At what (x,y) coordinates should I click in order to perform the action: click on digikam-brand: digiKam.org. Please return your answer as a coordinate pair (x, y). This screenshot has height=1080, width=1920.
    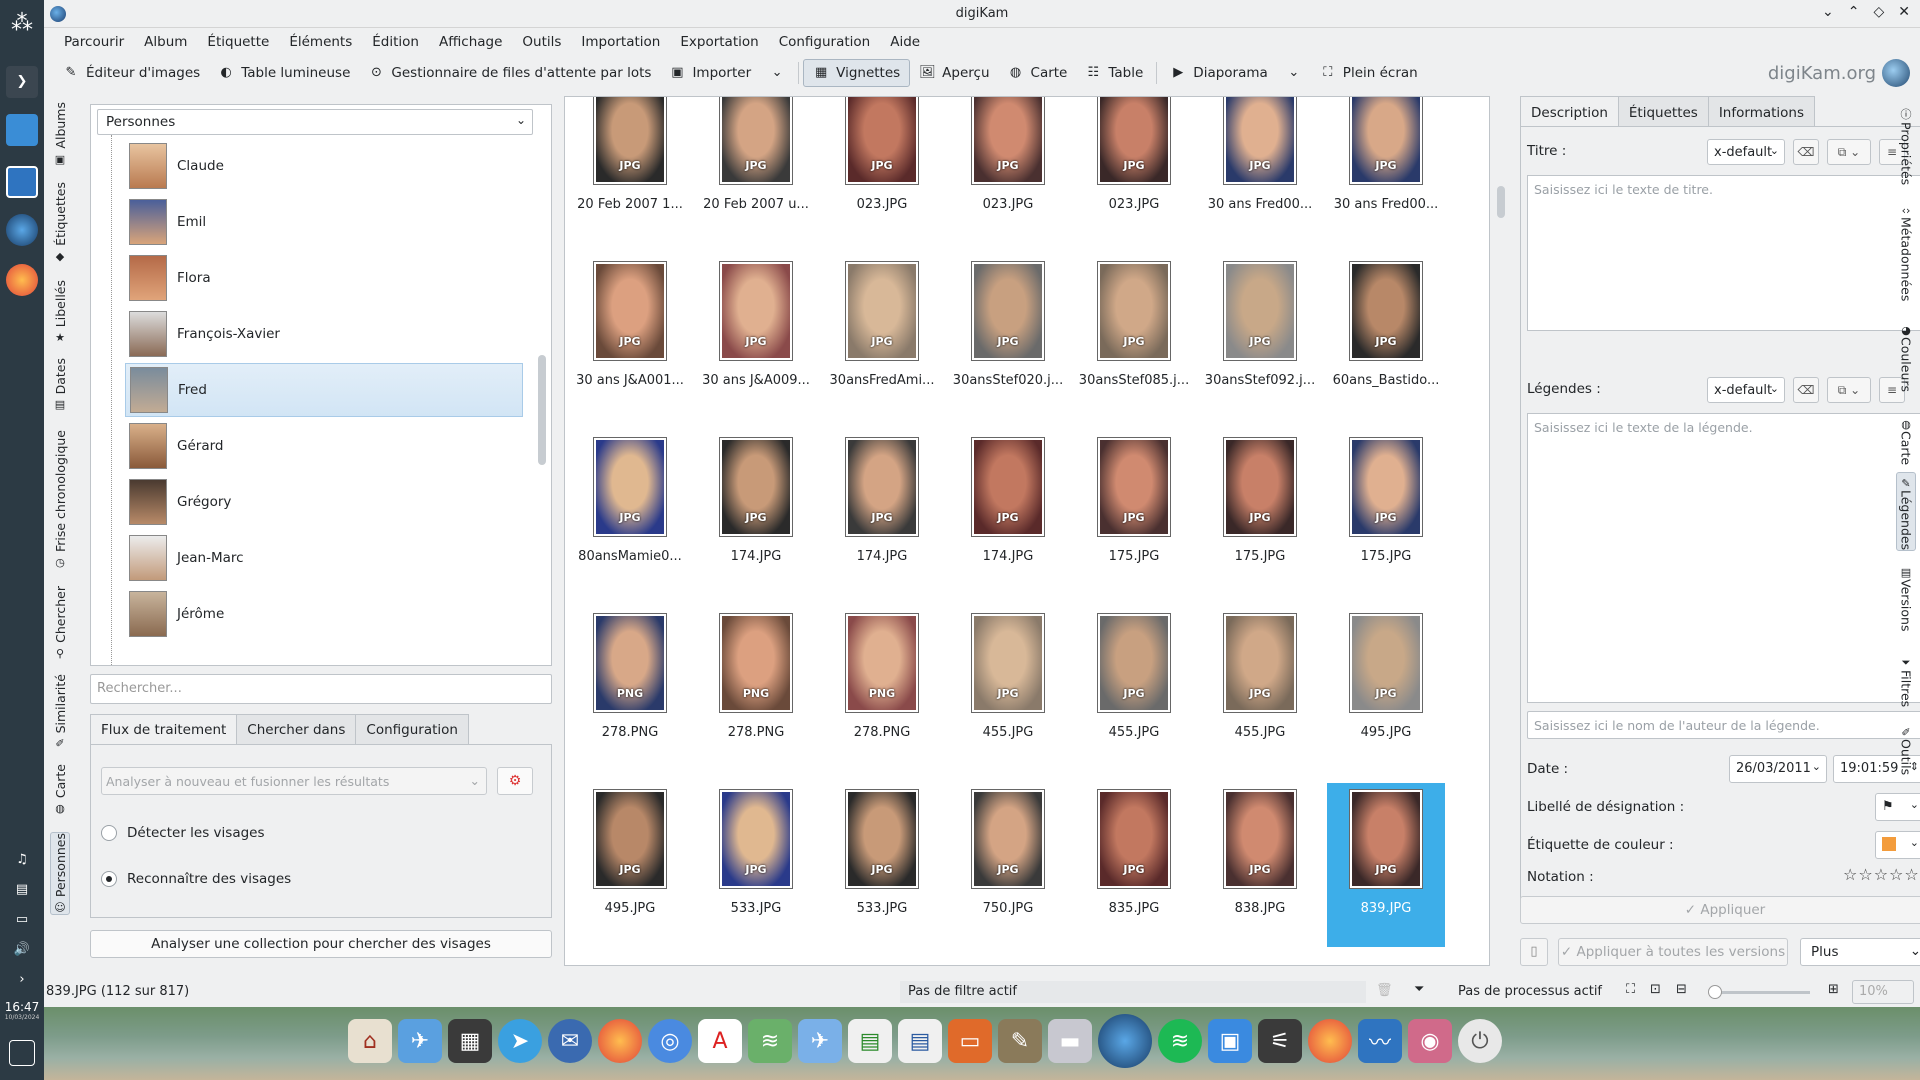
    Looking at the image, I should click on (1839, 73).